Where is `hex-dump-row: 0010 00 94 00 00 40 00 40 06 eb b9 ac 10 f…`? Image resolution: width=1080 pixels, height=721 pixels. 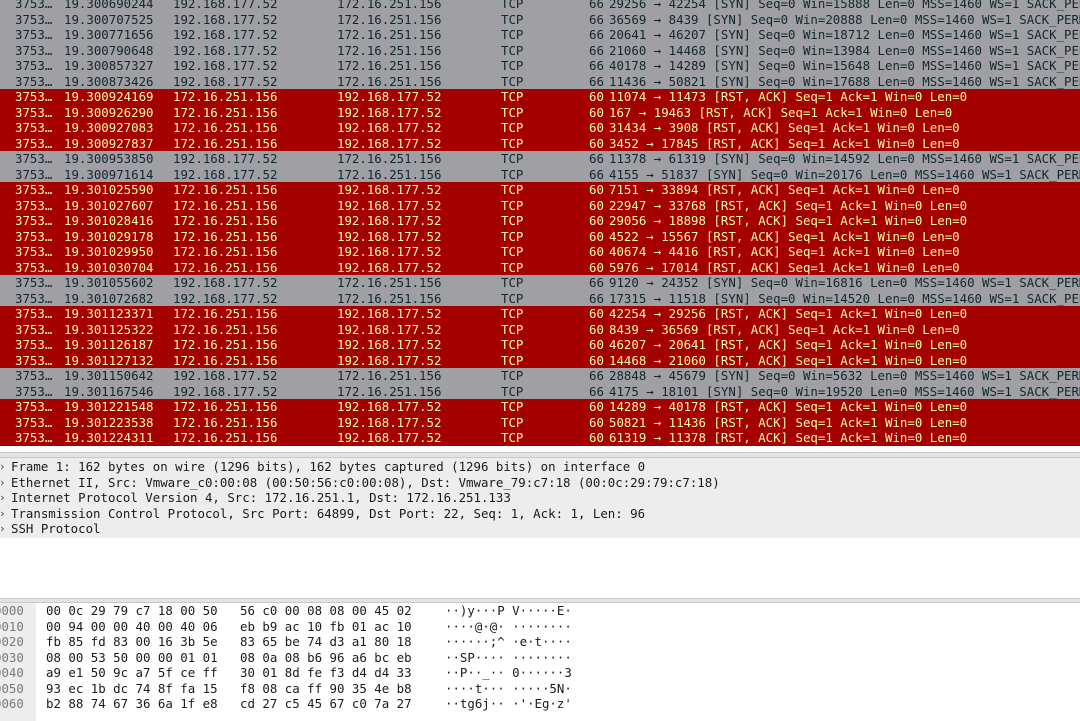
hex-dump-row: 0010 00 94 00 00 40 00 40 06 eb b9 ac 10 f… is located at coordinates (540, 627).